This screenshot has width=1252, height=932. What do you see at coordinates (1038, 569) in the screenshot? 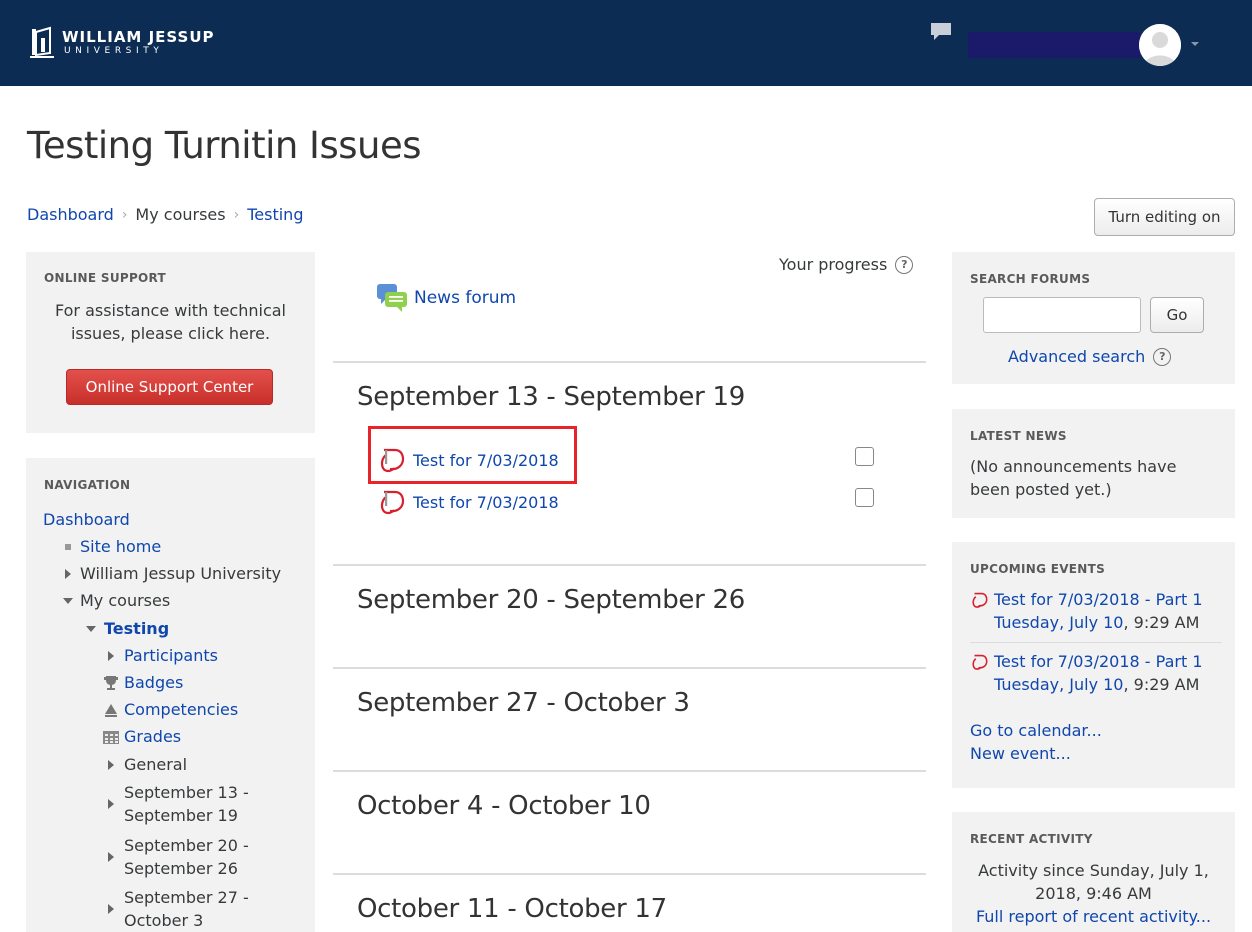
I see `upcoming-events-title: UPCOMING EVENTS` at bounding box center [1038, 569].